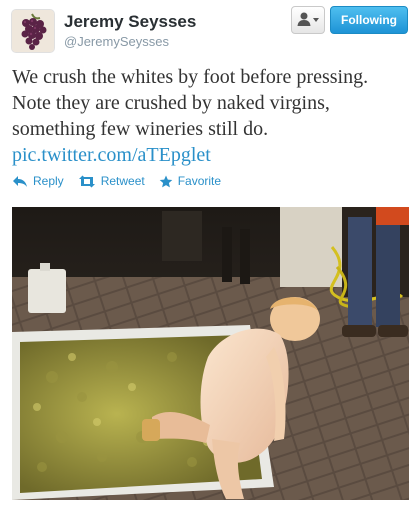 This screenshot has height=512, width=420. I want to click on retweet-action: Retweet, so click(111, 181).